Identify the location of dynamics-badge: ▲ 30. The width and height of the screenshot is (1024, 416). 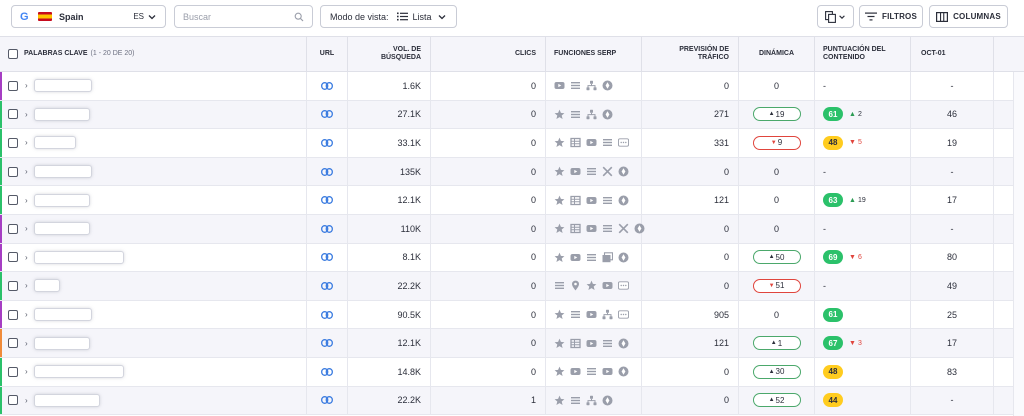
(776, 371).